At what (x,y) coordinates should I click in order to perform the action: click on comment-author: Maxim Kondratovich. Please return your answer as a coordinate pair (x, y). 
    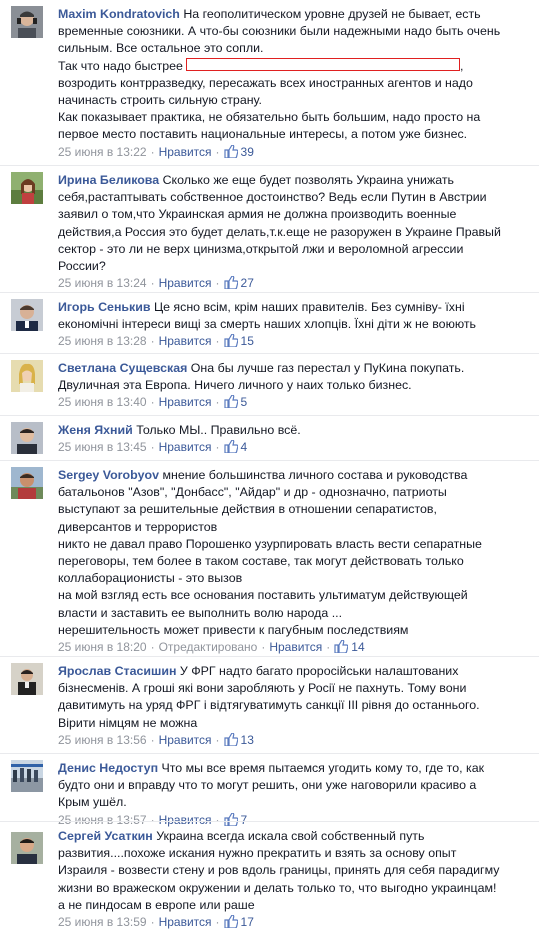
    Looking at the image, I should click on (119, 14).